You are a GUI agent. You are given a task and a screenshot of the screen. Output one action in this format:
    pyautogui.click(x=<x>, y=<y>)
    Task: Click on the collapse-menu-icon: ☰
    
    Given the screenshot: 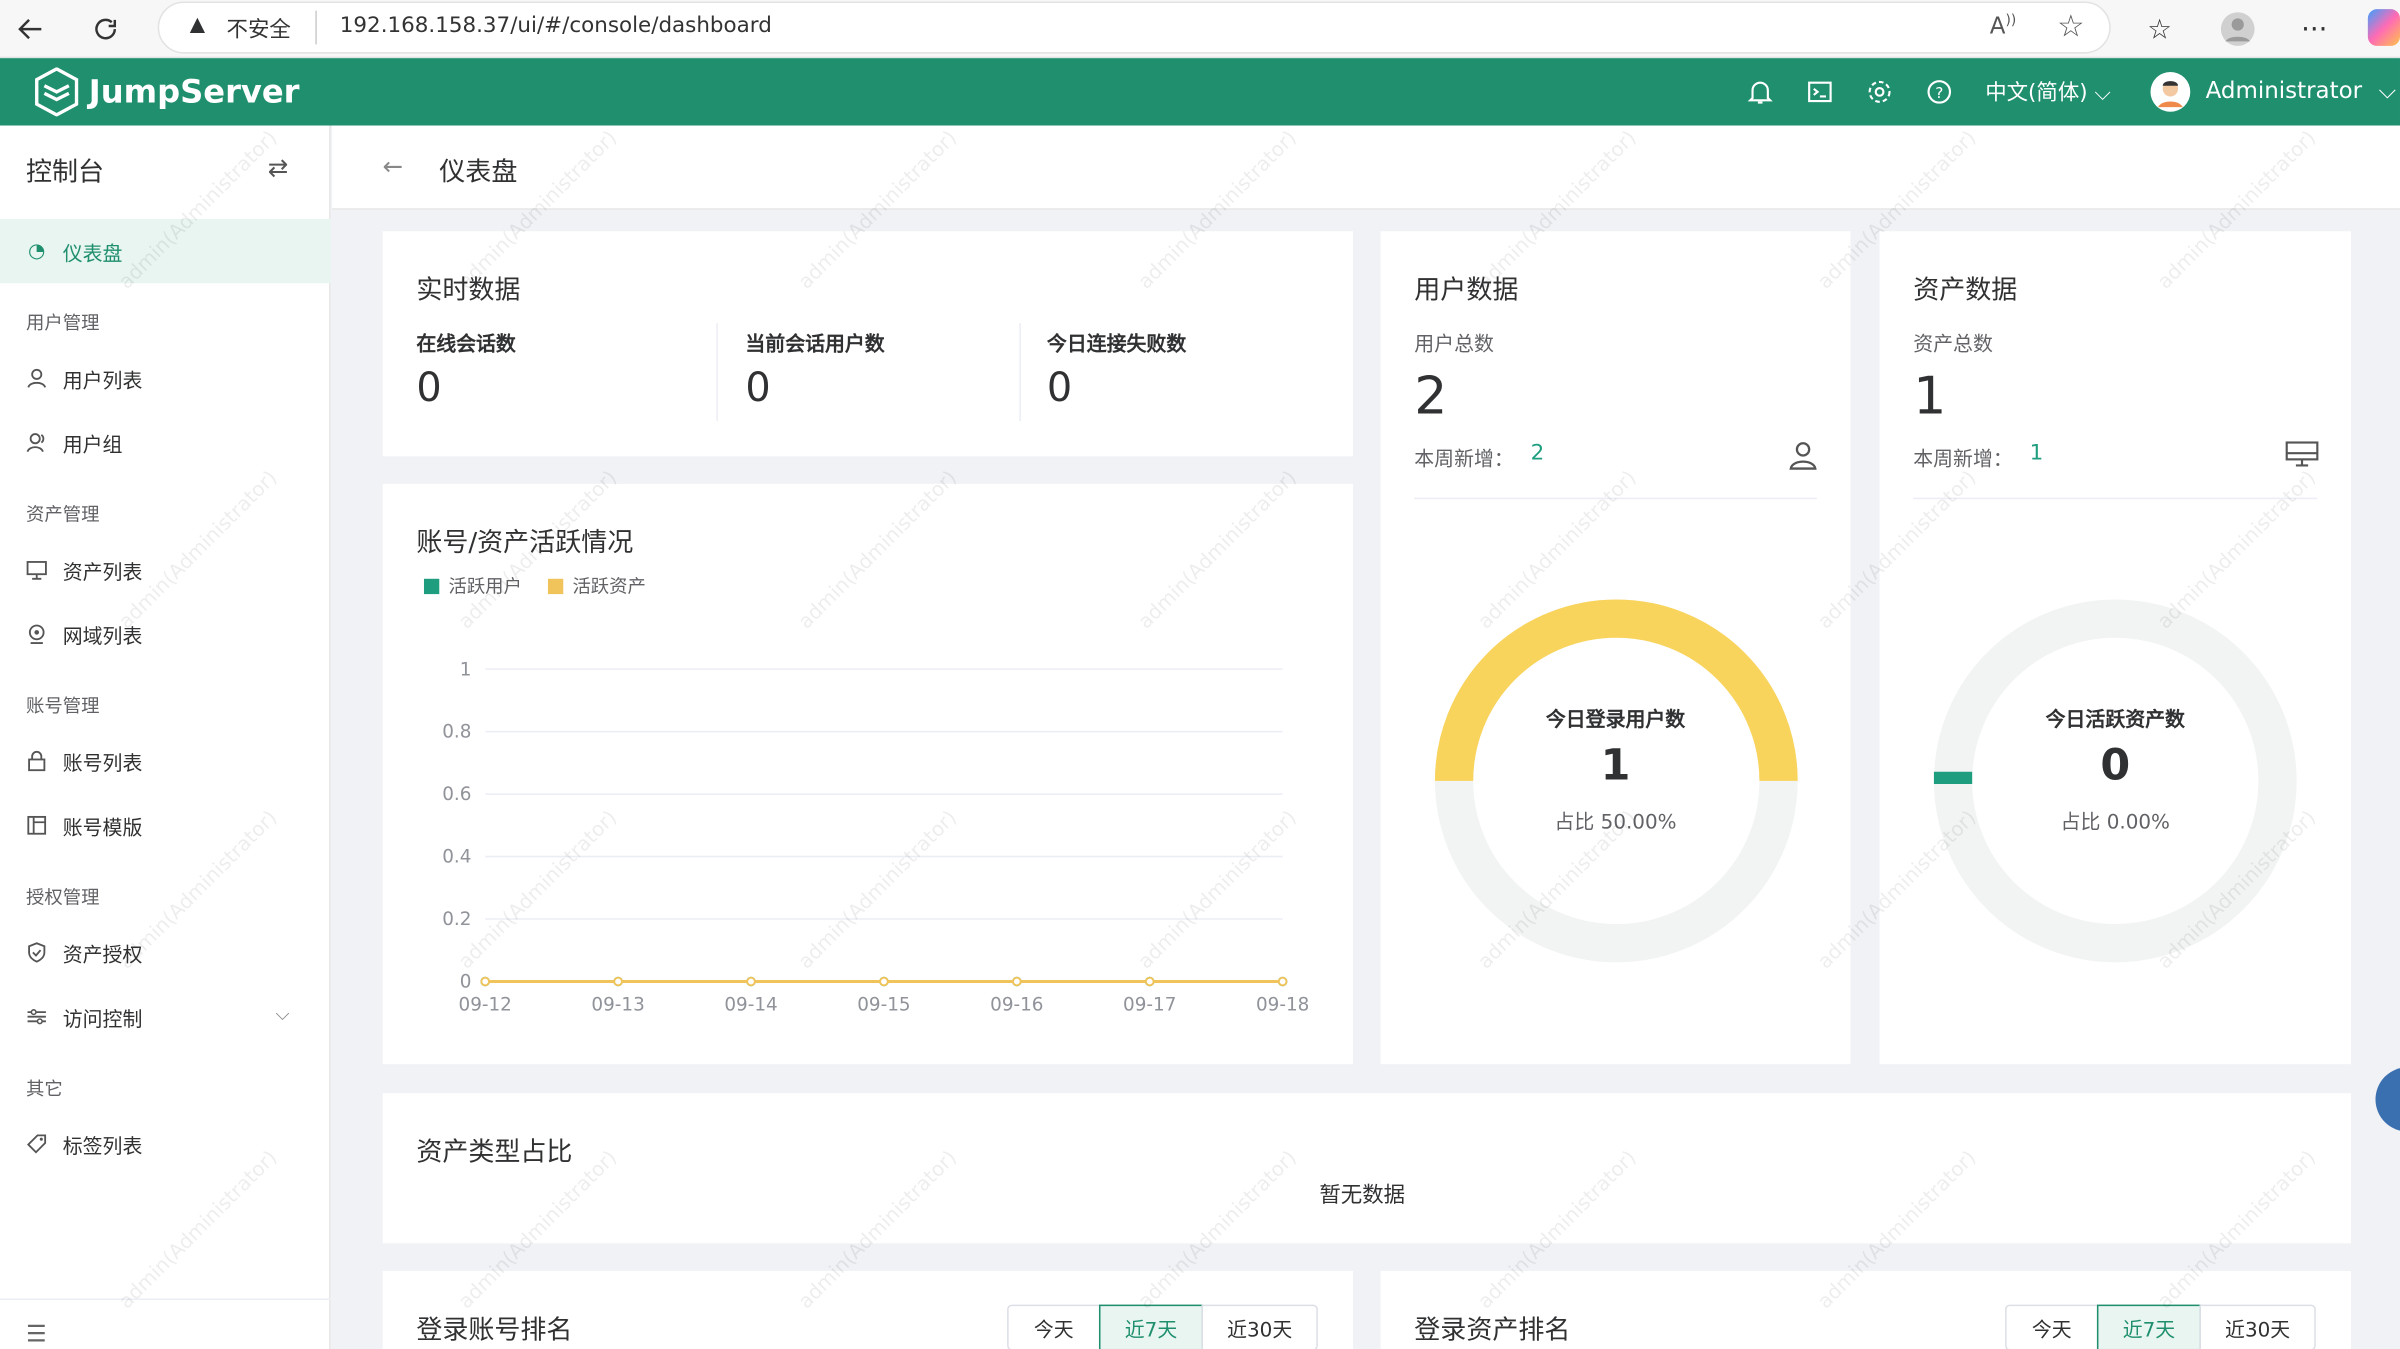 What is the action you would take?
    pyautogui.click(x=36, y=1334)
    